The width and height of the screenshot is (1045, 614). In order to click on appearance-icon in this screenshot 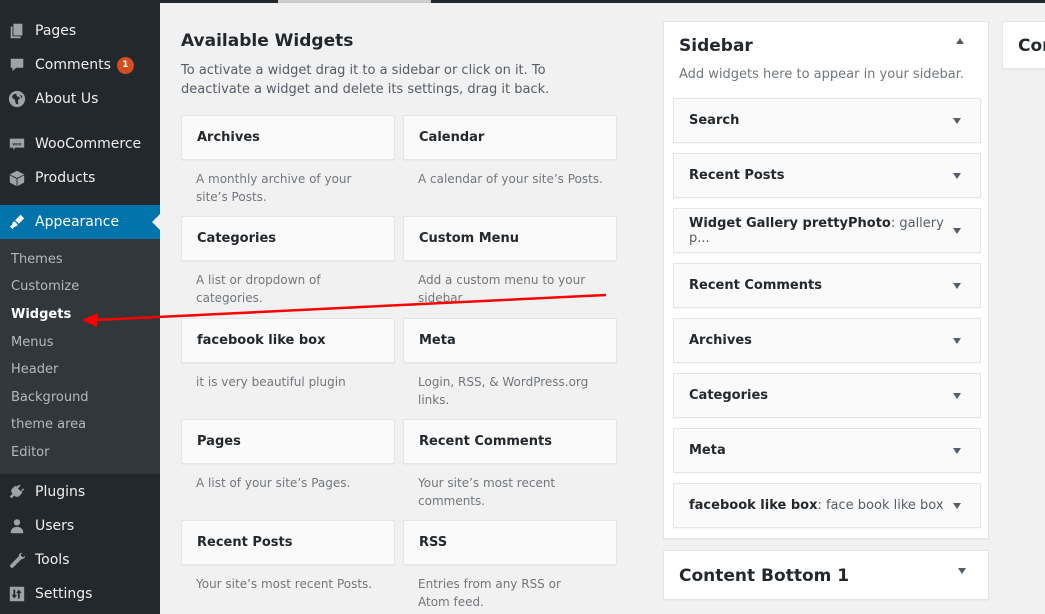, I will do `click(17, 222)`.